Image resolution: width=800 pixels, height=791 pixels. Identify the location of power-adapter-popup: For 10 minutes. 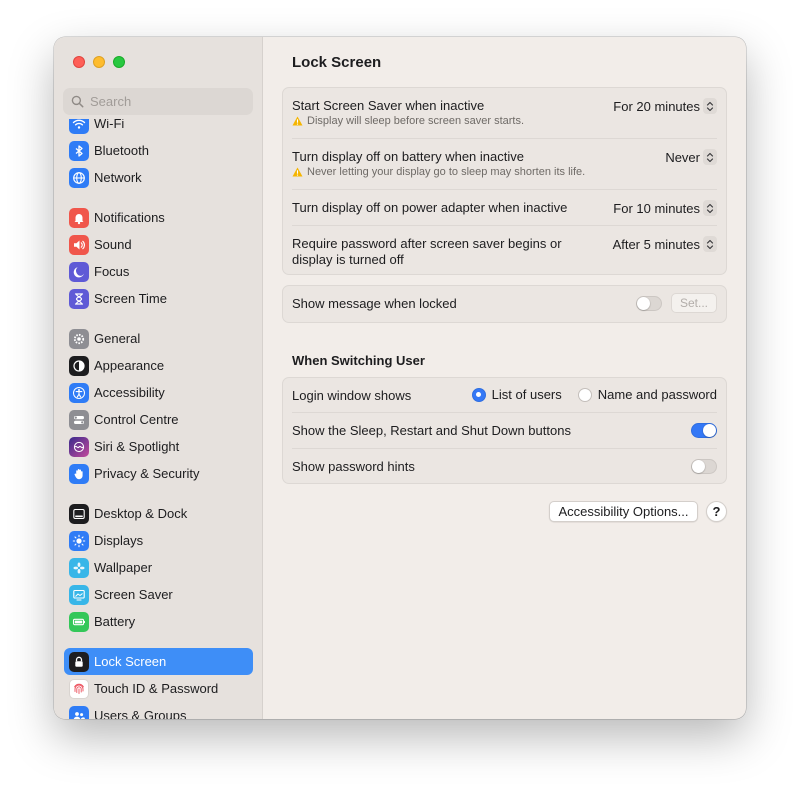
(665, 208).